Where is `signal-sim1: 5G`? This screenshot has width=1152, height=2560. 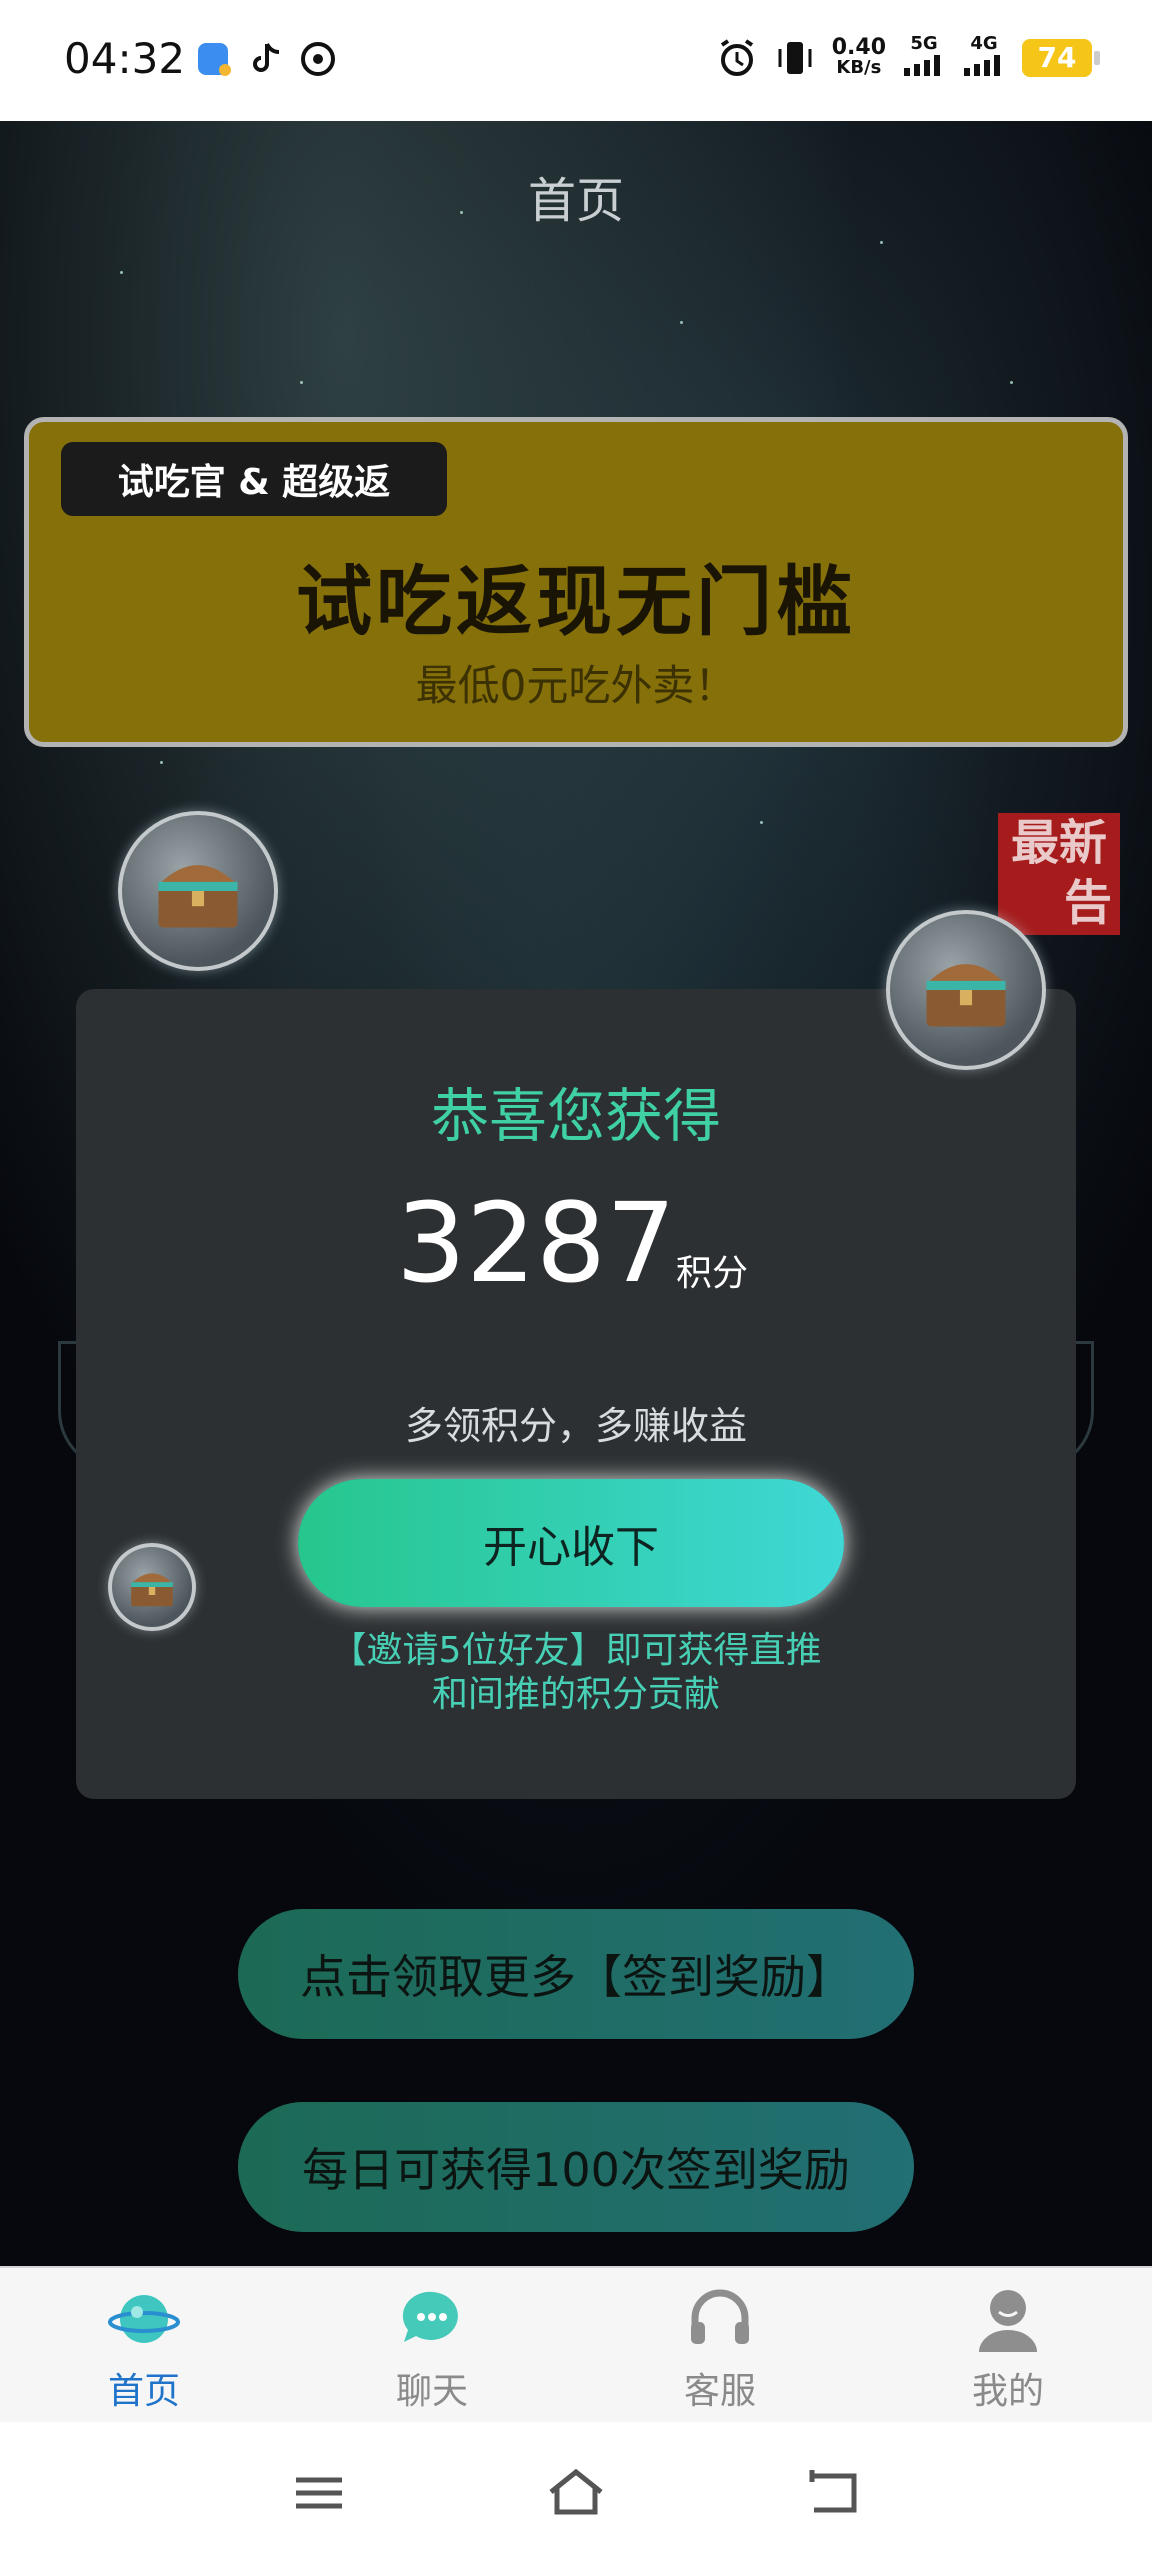 signal-sim1: 5G is located at coordinates (924, 57).